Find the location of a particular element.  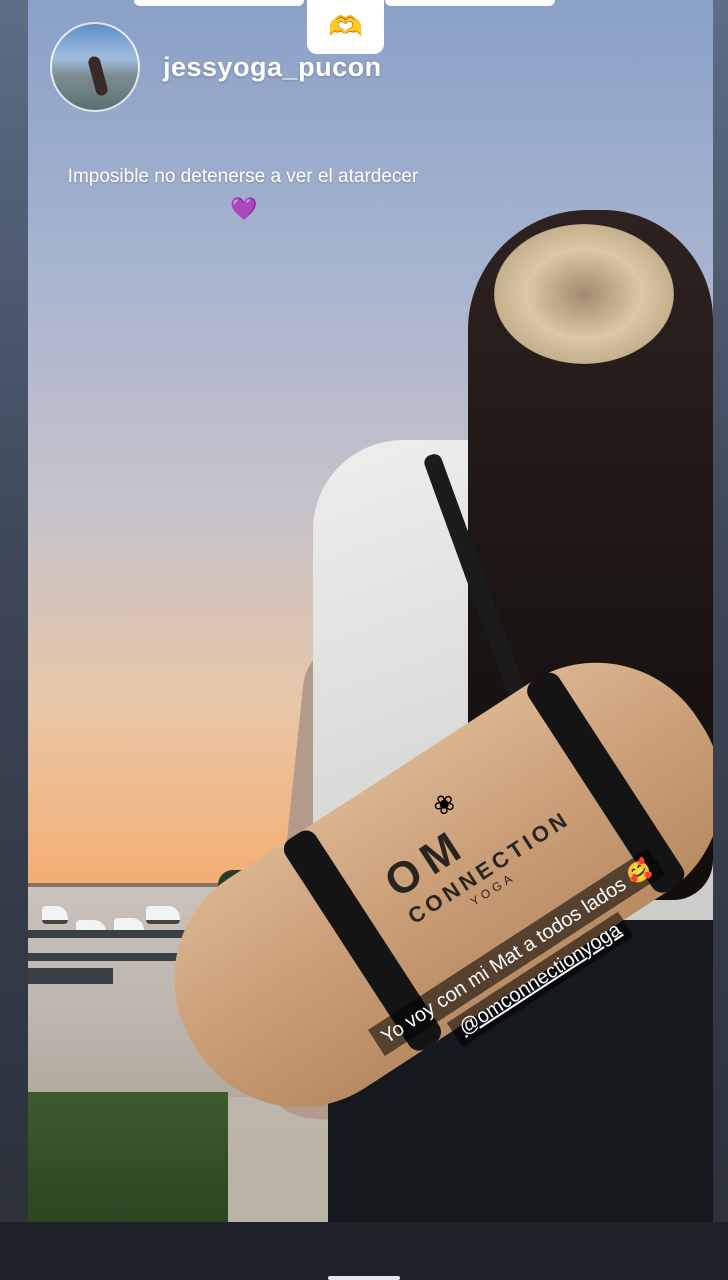

reaction-sticker: 🫶 is located at coordinates (345, 27).